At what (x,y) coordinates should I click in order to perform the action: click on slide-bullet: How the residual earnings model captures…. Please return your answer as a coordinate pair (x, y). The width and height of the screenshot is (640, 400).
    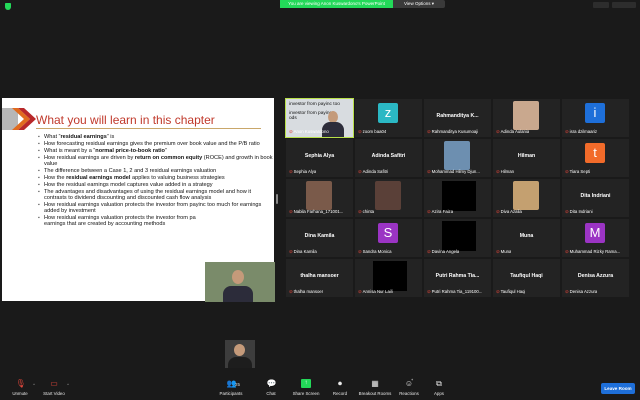
    Looking at the image, I should click on (156, 185).